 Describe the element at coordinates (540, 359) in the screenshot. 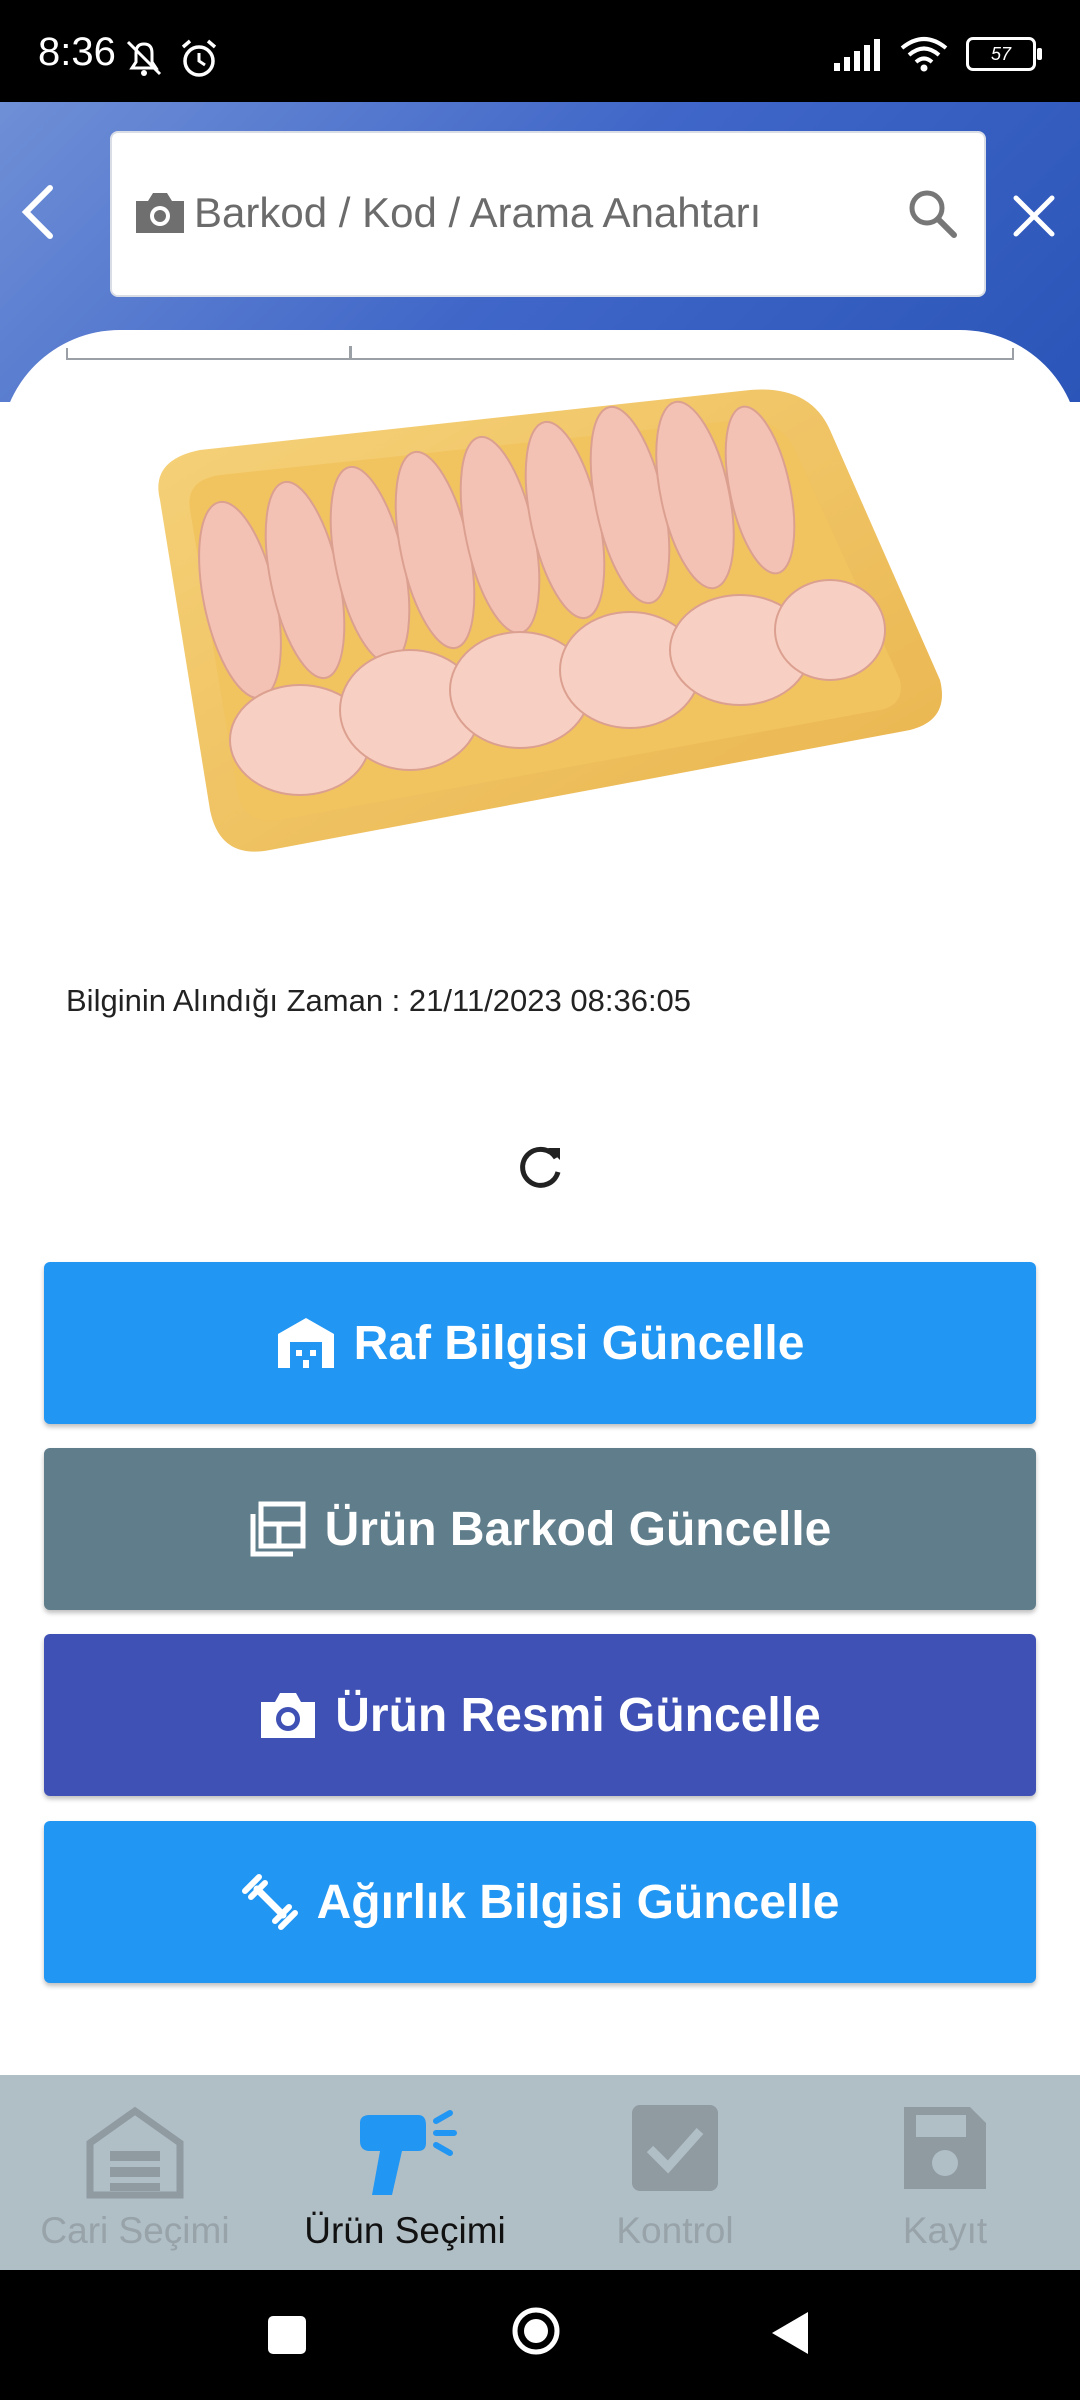

I see `image-slider-track` at that location.